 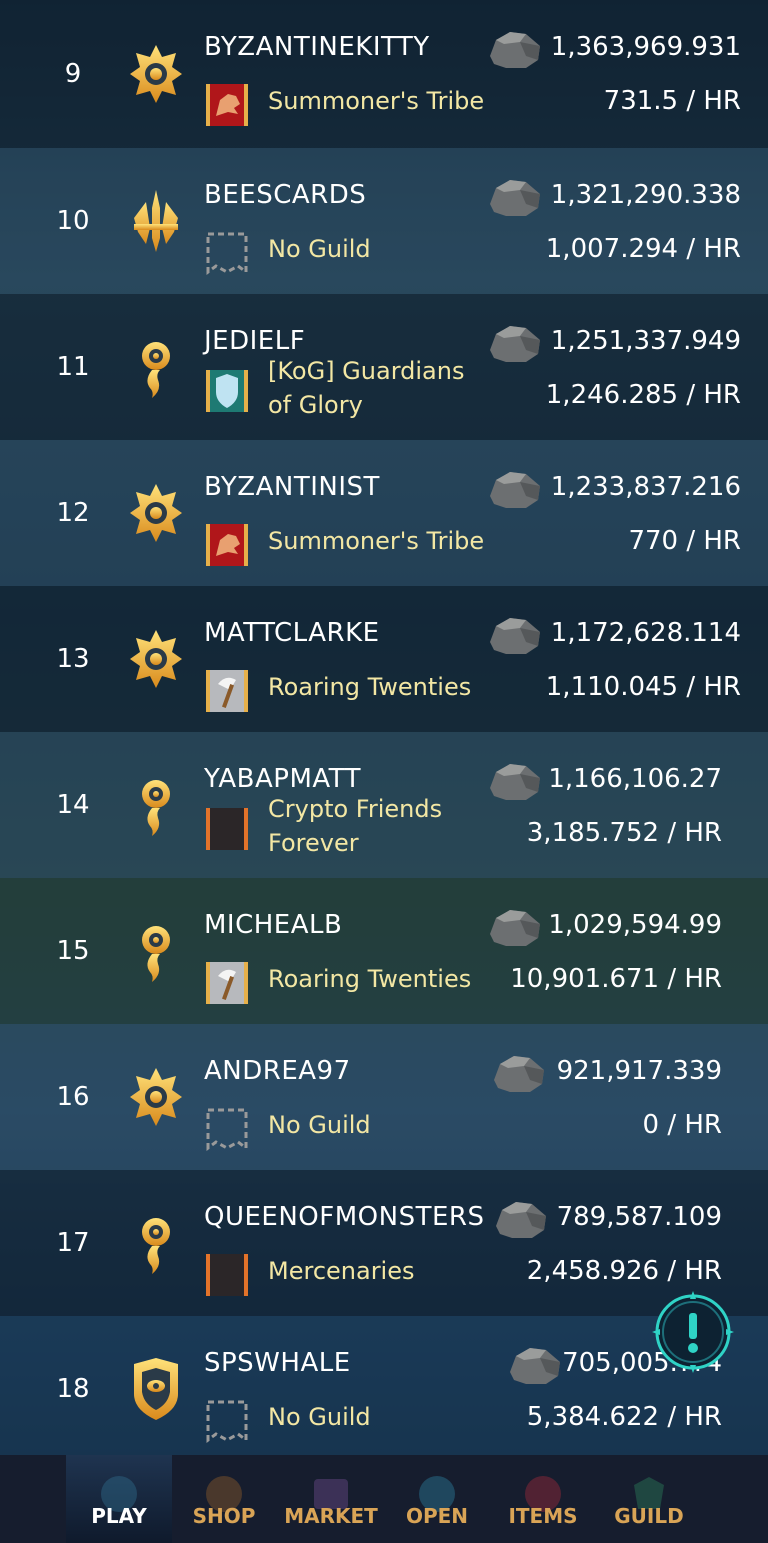 I want to click on rank-number: 13, so click(x=73, y=659).